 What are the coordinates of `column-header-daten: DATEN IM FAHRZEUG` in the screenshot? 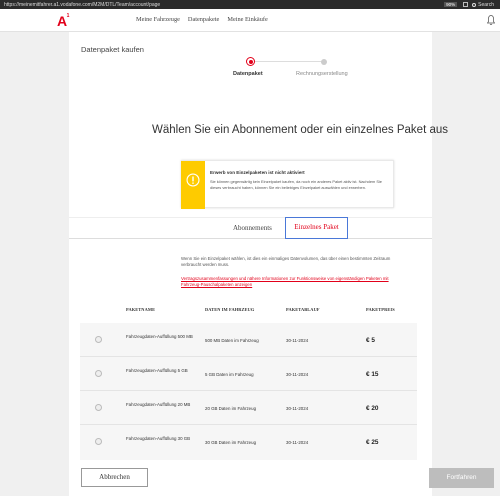 It's located at (230, 309).